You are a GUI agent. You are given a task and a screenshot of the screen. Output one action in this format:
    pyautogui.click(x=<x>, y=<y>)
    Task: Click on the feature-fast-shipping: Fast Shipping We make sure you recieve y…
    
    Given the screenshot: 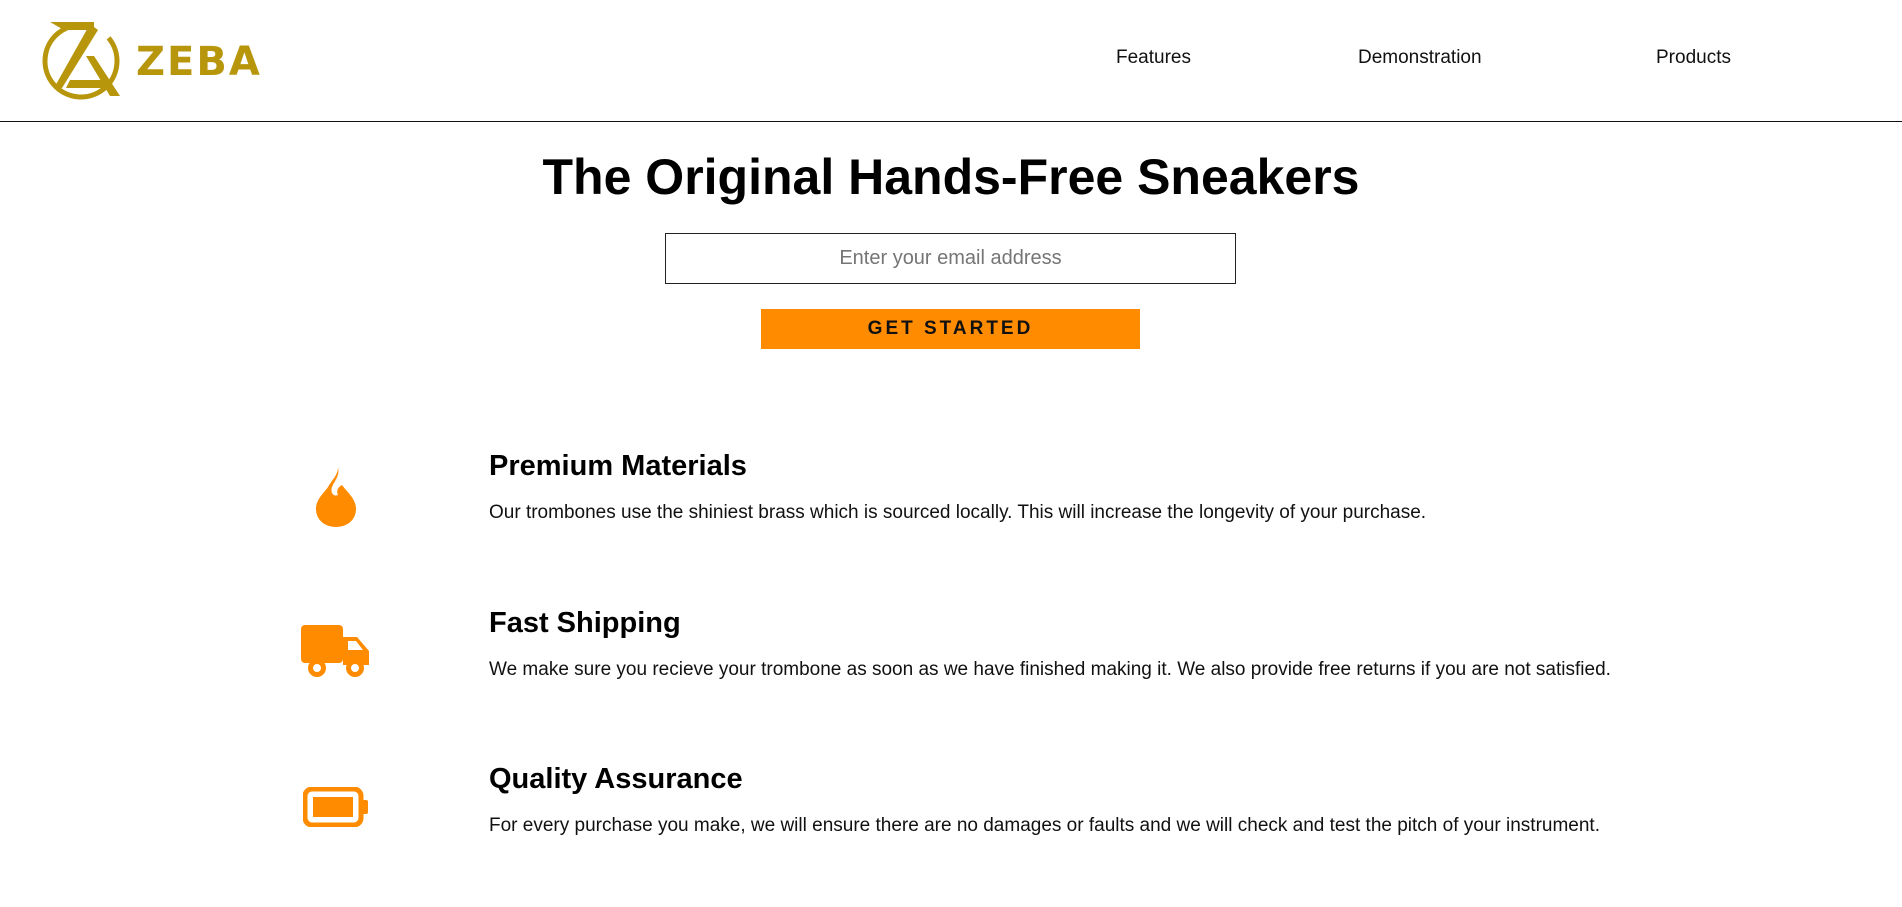 What is the action you would take?
    pyautogui.click(x=951, y=657)
    